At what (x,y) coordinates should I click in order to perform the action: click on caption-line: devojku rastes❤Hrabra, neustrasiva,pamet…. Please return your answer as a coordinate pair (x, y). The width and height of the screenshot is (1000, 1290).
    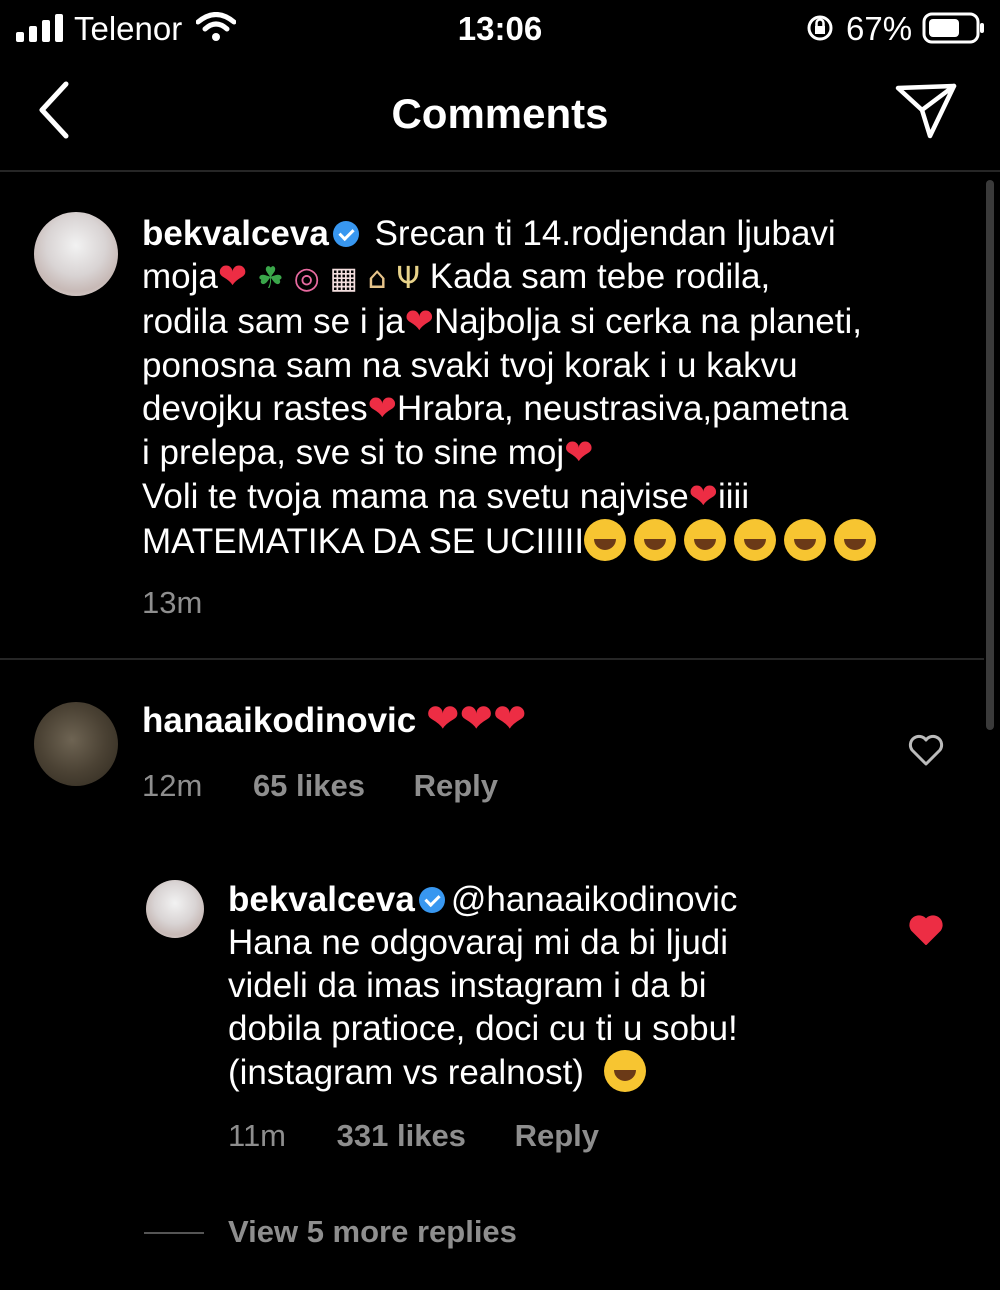
    Looking at the image, I should click on (557, 409).